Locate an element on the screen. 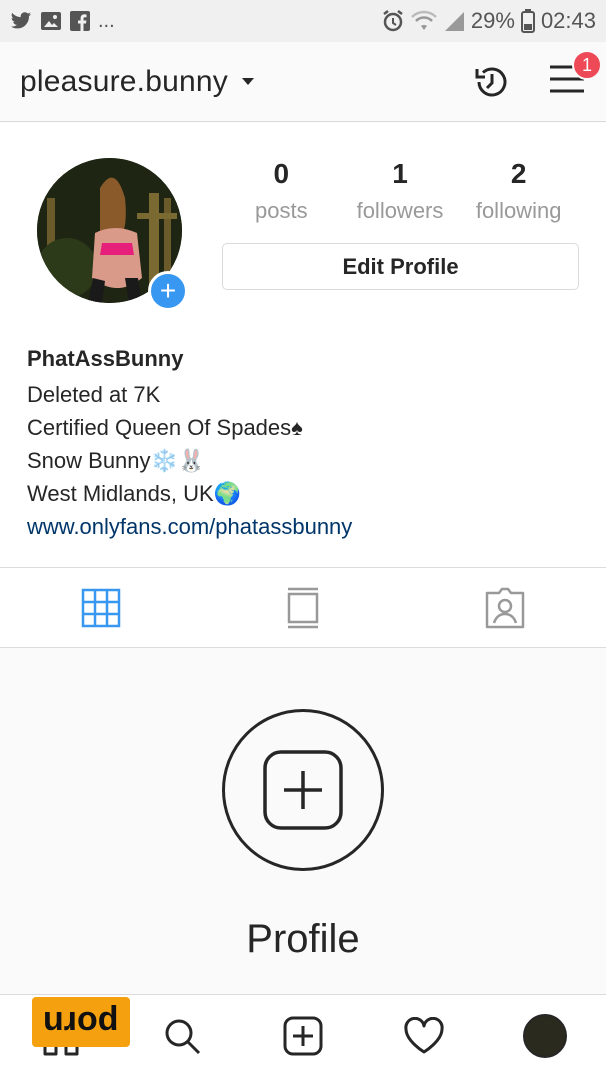 Image resolution: width=606 pixels, height=1077 pixels. stat-value: 2 is located at coordinates (518, 173).